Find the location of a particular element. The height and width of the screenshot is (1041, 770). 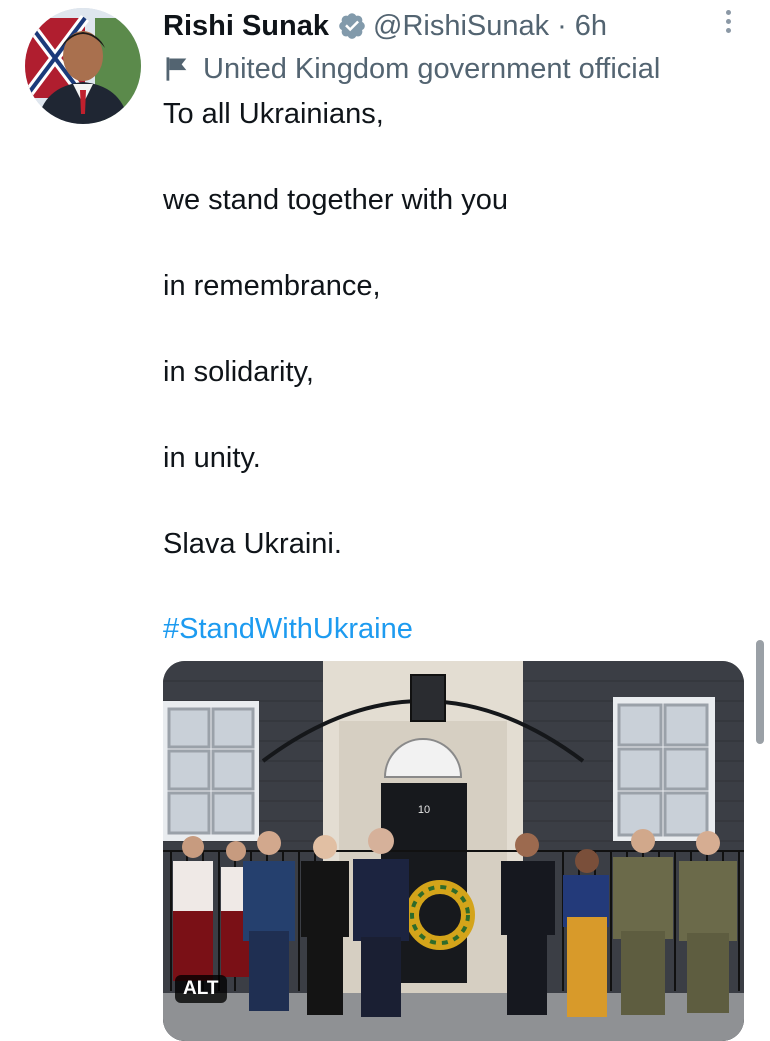

door-number: 10 is located at coordinates (424, 810).